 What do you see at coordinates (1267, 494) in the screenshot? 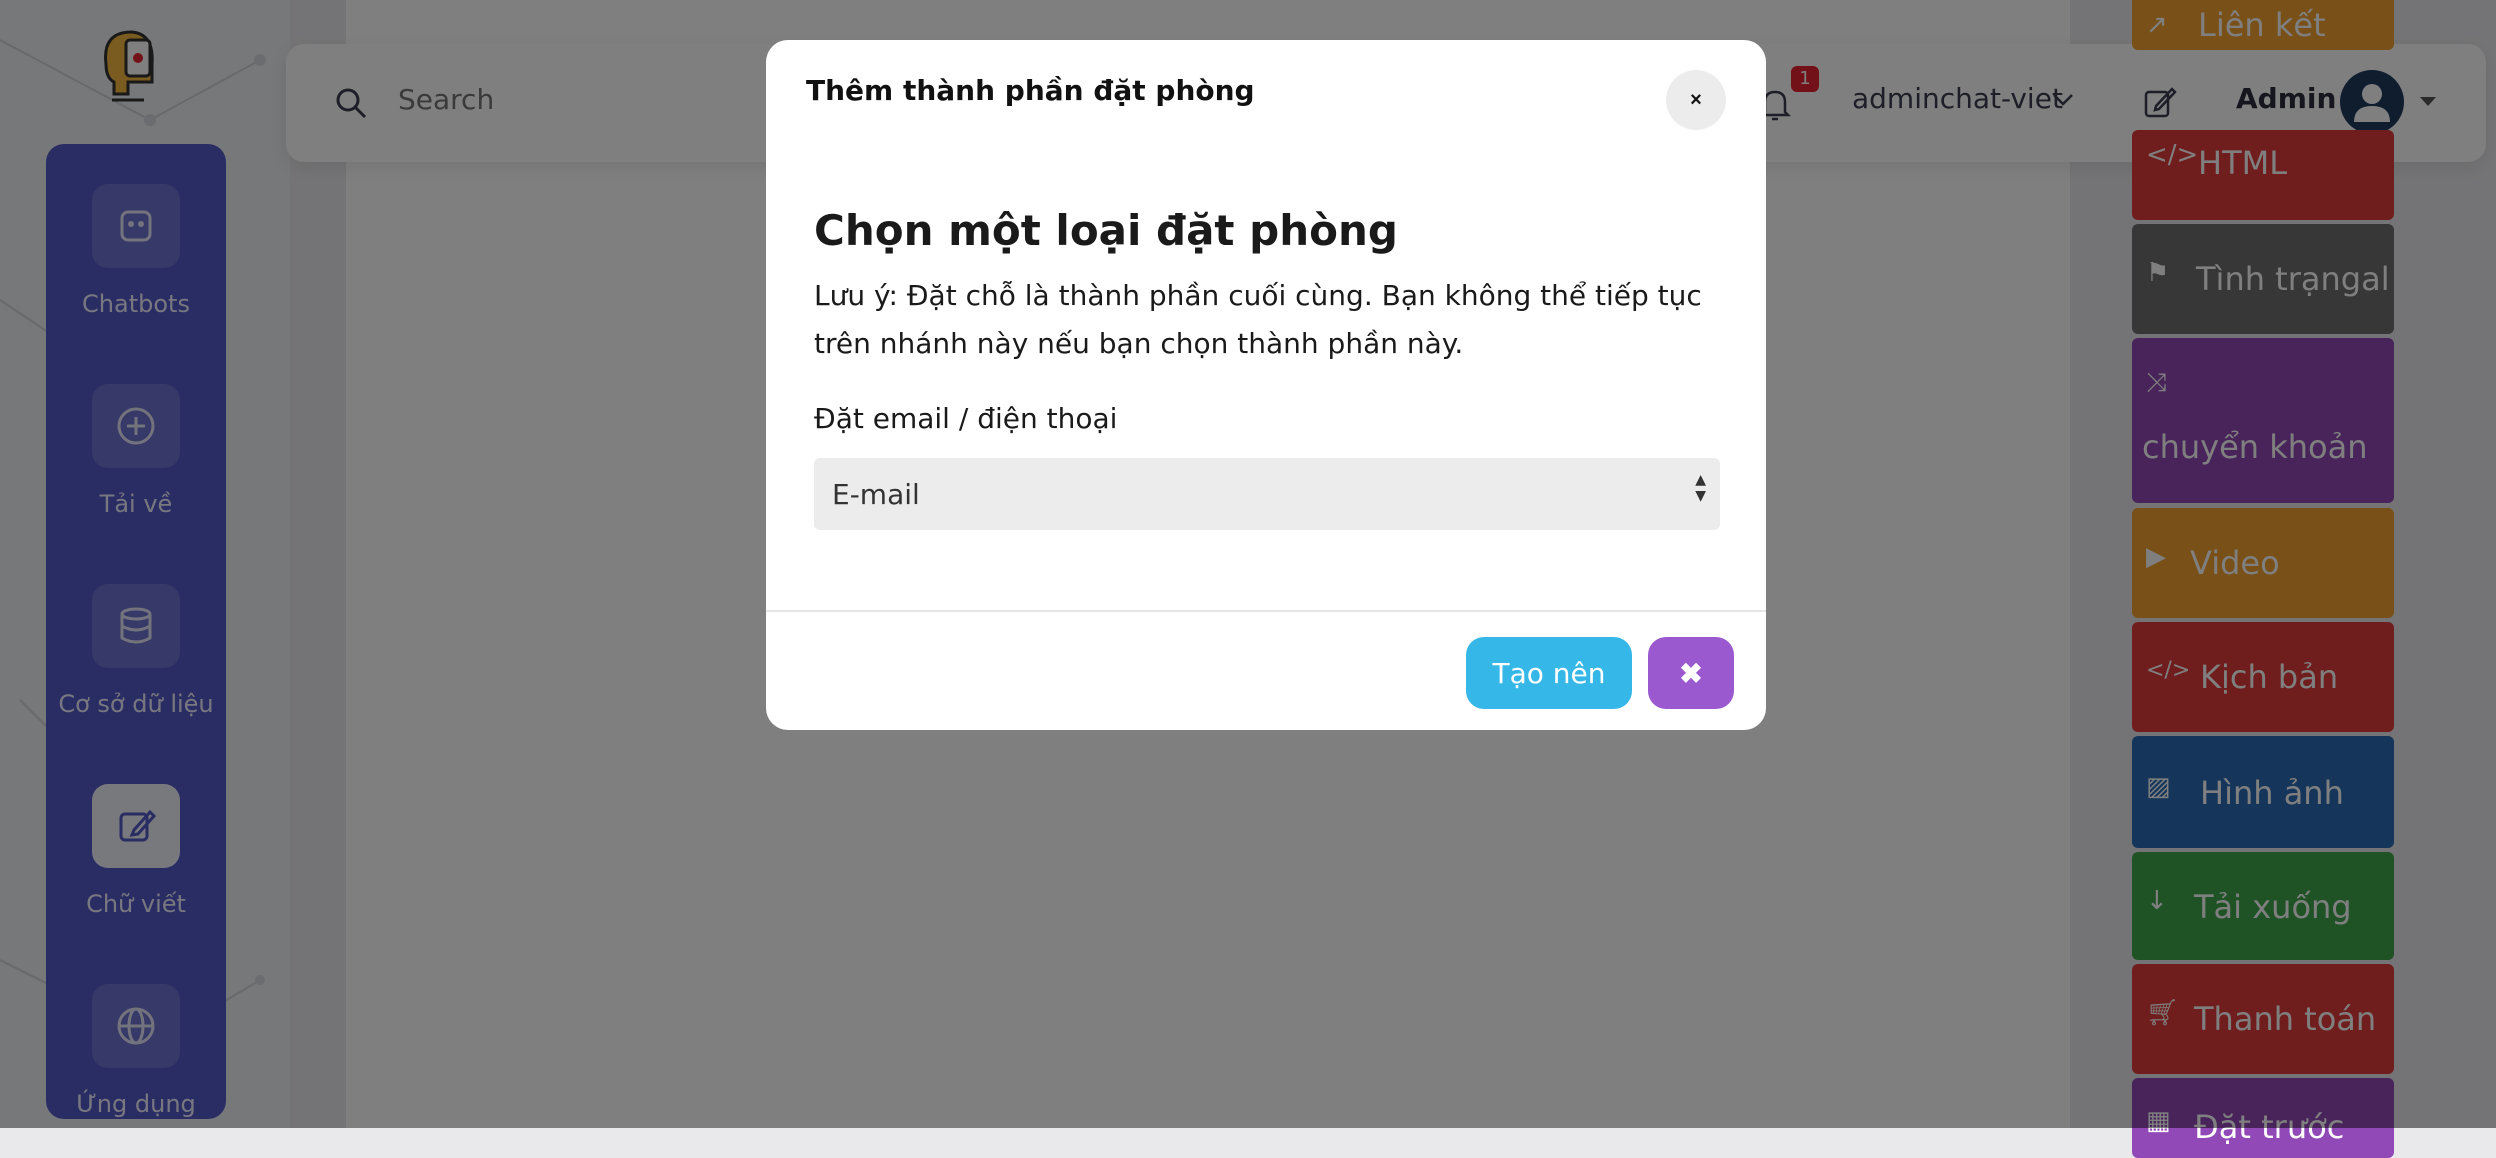
I see `booking-type-select: E-mail ▲ ▼` at bounding box center [1267, 494].